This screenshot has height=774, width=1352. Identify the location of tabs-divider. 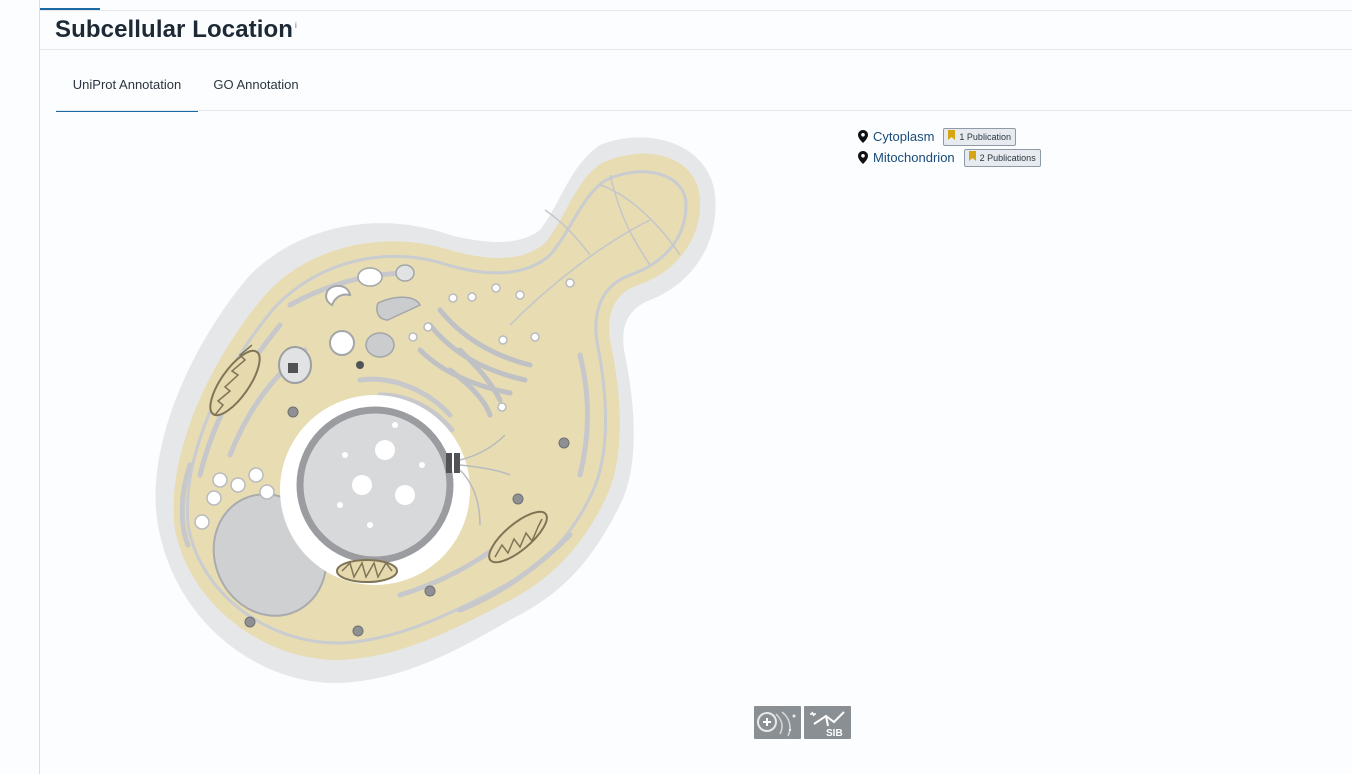
(704, 110).